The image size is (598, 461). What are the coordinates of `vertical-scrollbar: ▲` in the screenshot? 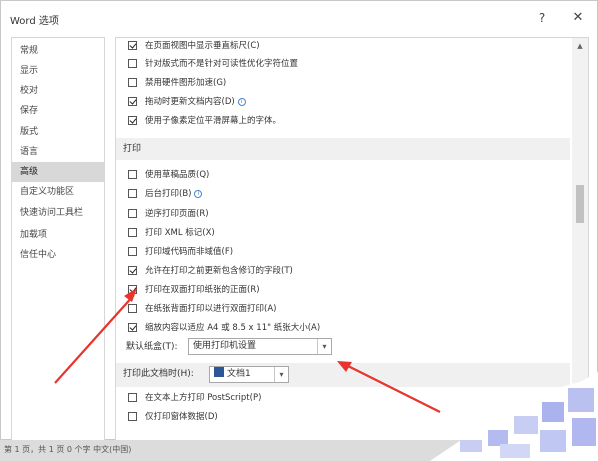 It's located at (580, 239).